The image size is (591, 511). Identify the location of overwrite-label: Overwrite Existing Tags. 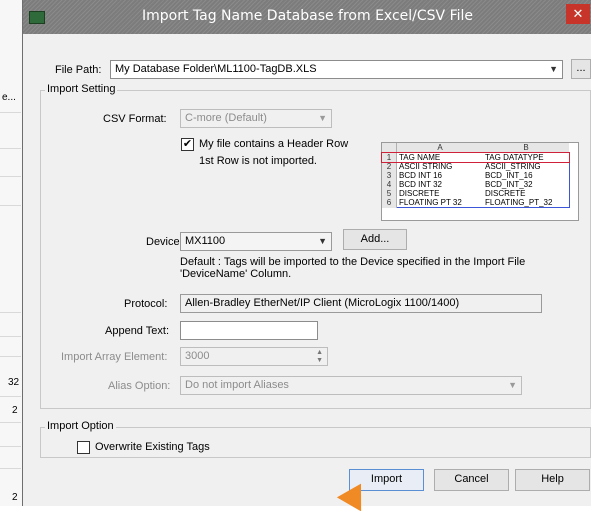
(152, 447).